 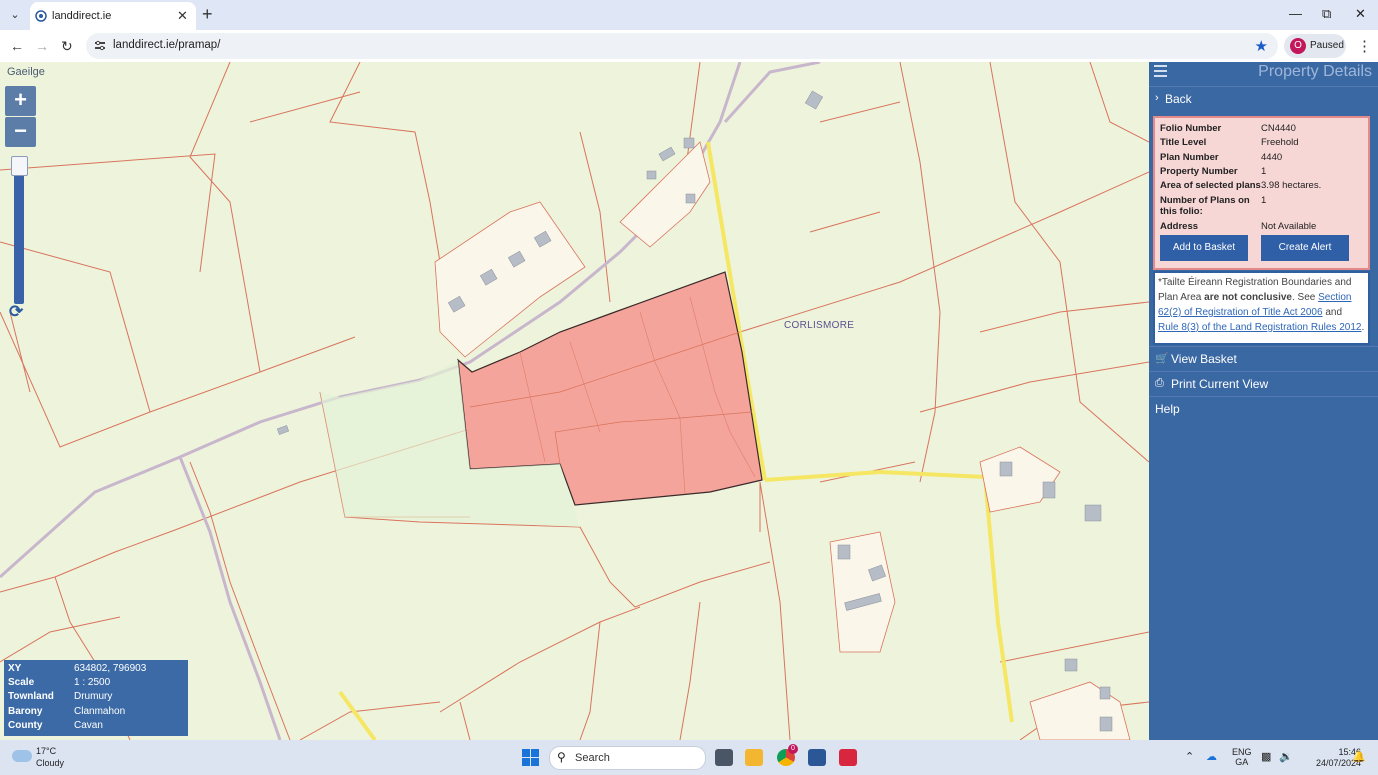 I want to click on search-placeholder: Search, so click(x=592, y=758).